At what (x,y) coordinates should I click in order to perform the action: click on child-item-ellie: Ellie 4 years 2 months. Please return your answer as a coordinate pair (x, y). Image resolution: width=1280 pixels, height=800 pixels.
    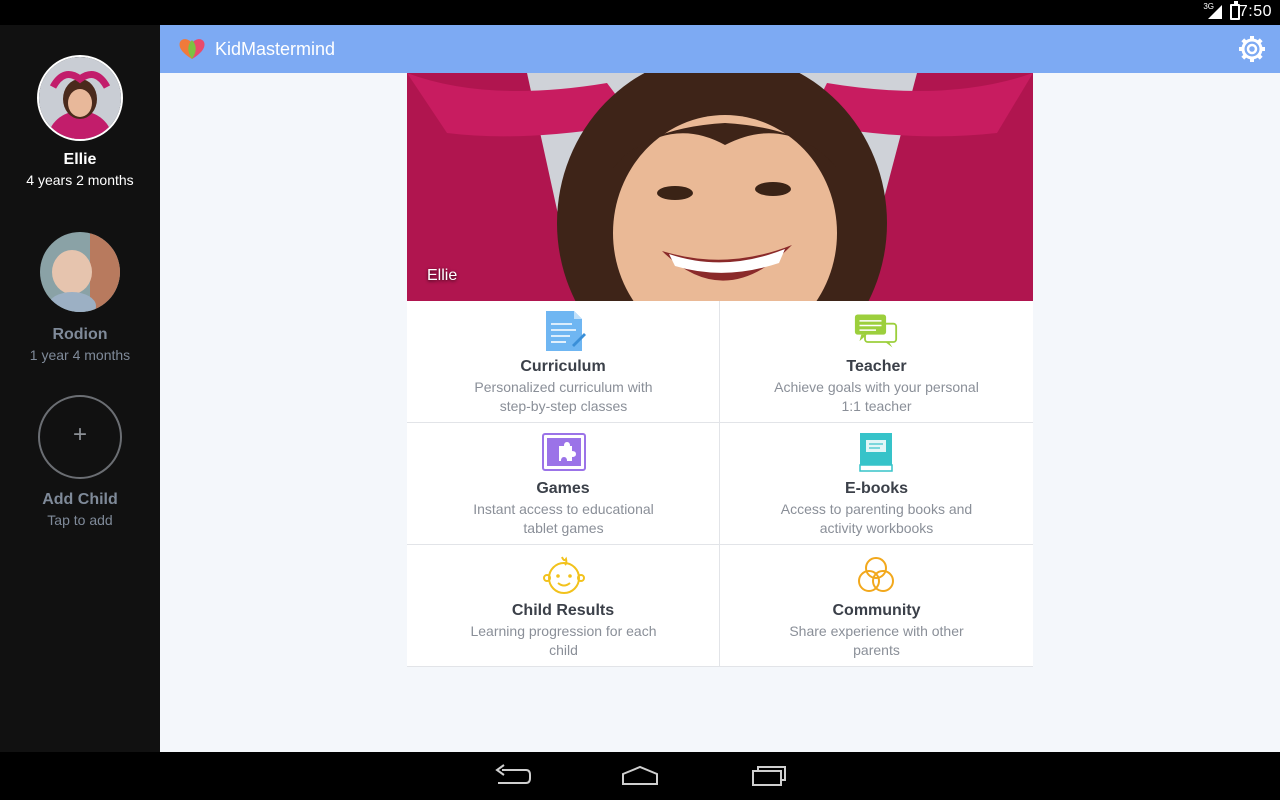
    Looking at the image, I should click on (80, 115).